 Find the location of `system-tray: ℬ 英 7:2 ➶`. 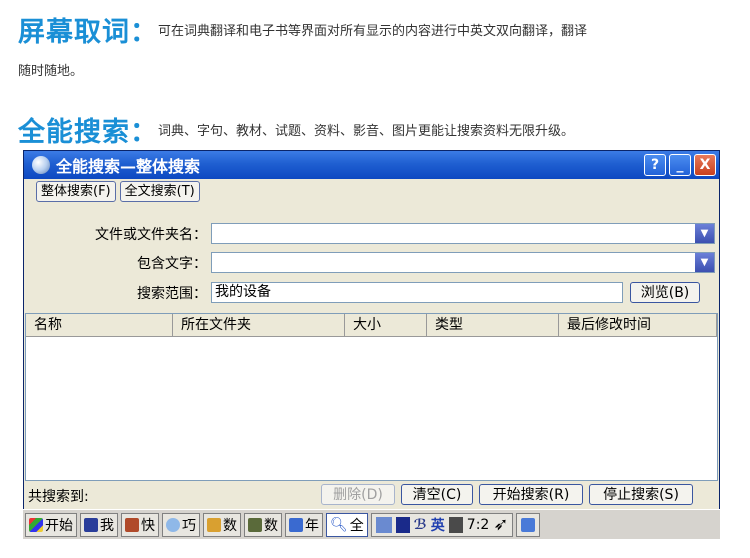

system-tray: ℬ 英 7:2 ➶ is located at coordinates (442, 524).